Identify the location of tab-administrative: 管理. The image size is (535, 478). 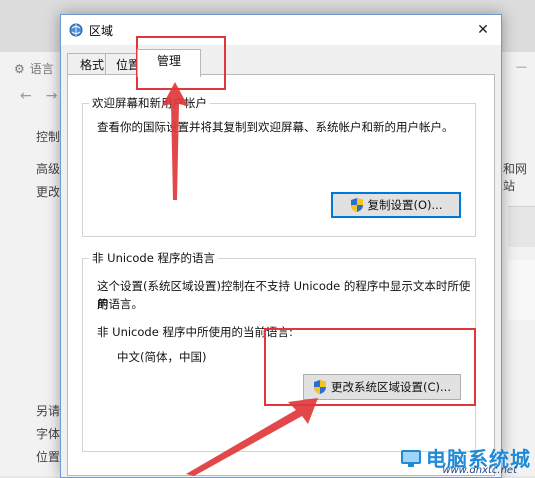
(169, 63).